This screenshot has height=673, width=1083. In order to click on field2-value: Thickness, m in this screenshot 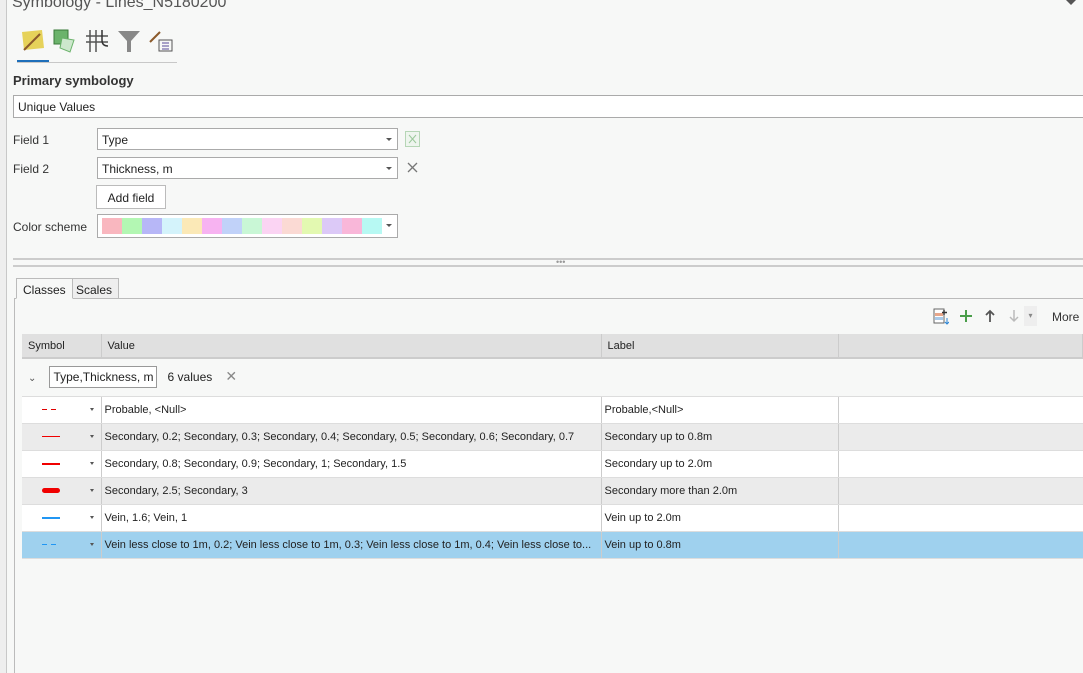, I will do `click(137, 169)`.